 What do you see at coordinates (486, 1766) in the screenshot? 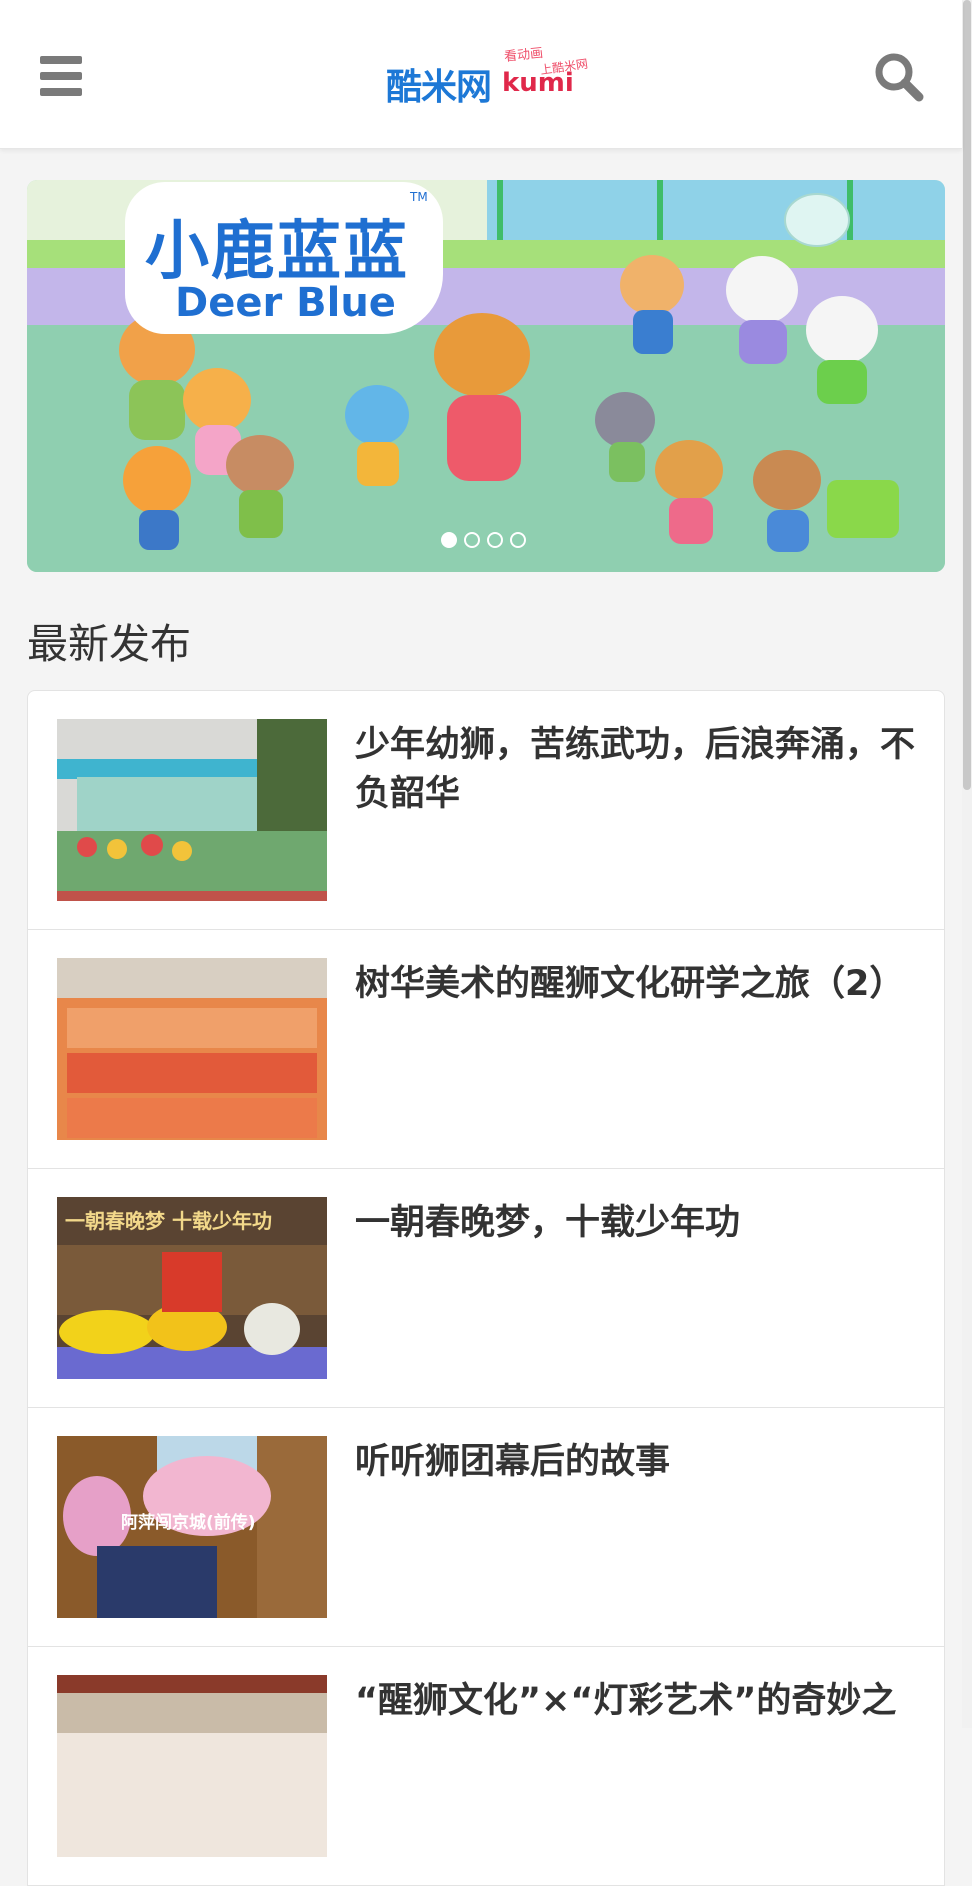
I see `article-card: “醒狮文化”×“灯彩艺术”的奇妙之` at bounding box center [486, 1766].